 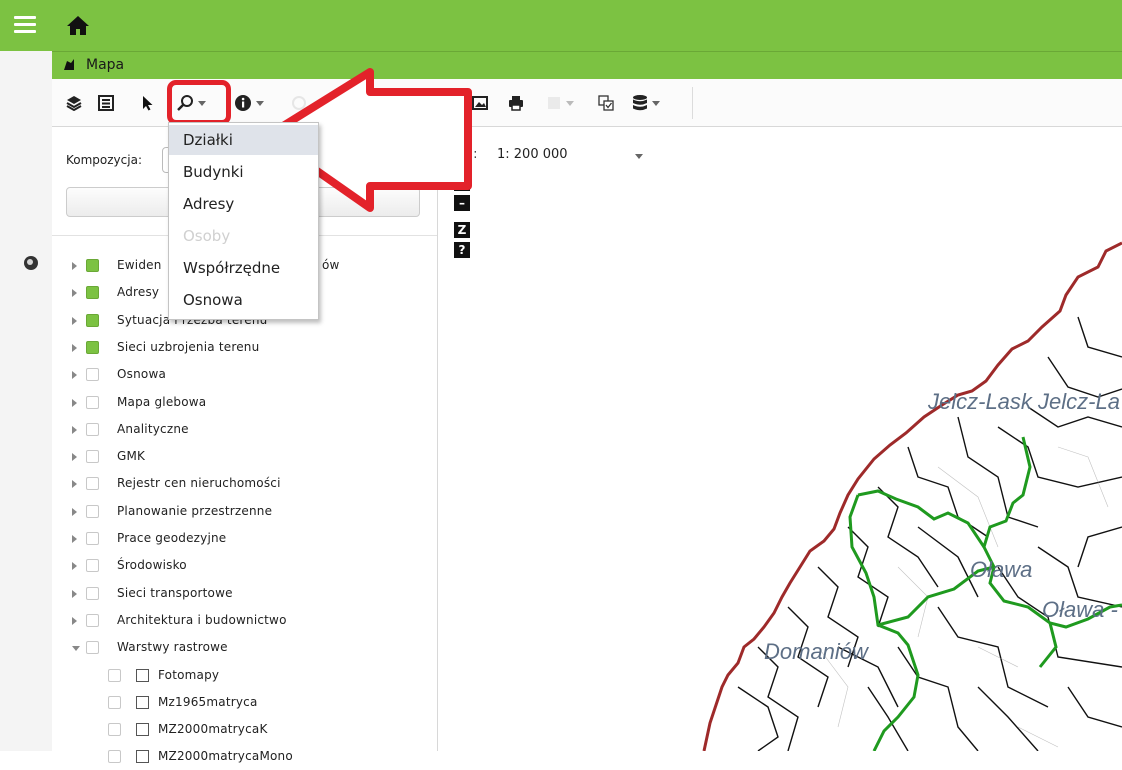 I want to click on layer-tree-row: Mapa glebowa, so click(x=244, y=403).